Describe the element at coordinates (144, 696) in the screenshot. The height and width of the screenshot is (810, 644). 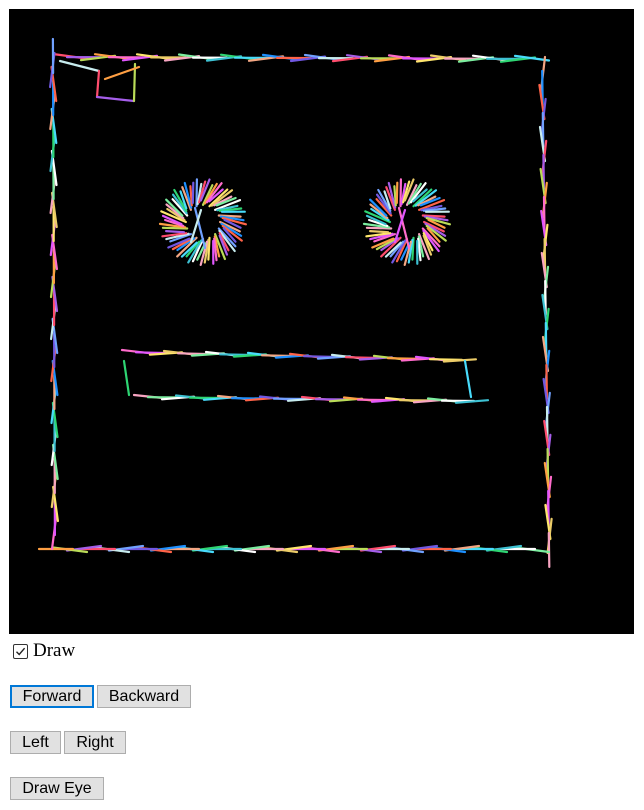
I see `backward-button: Backward` at that location.